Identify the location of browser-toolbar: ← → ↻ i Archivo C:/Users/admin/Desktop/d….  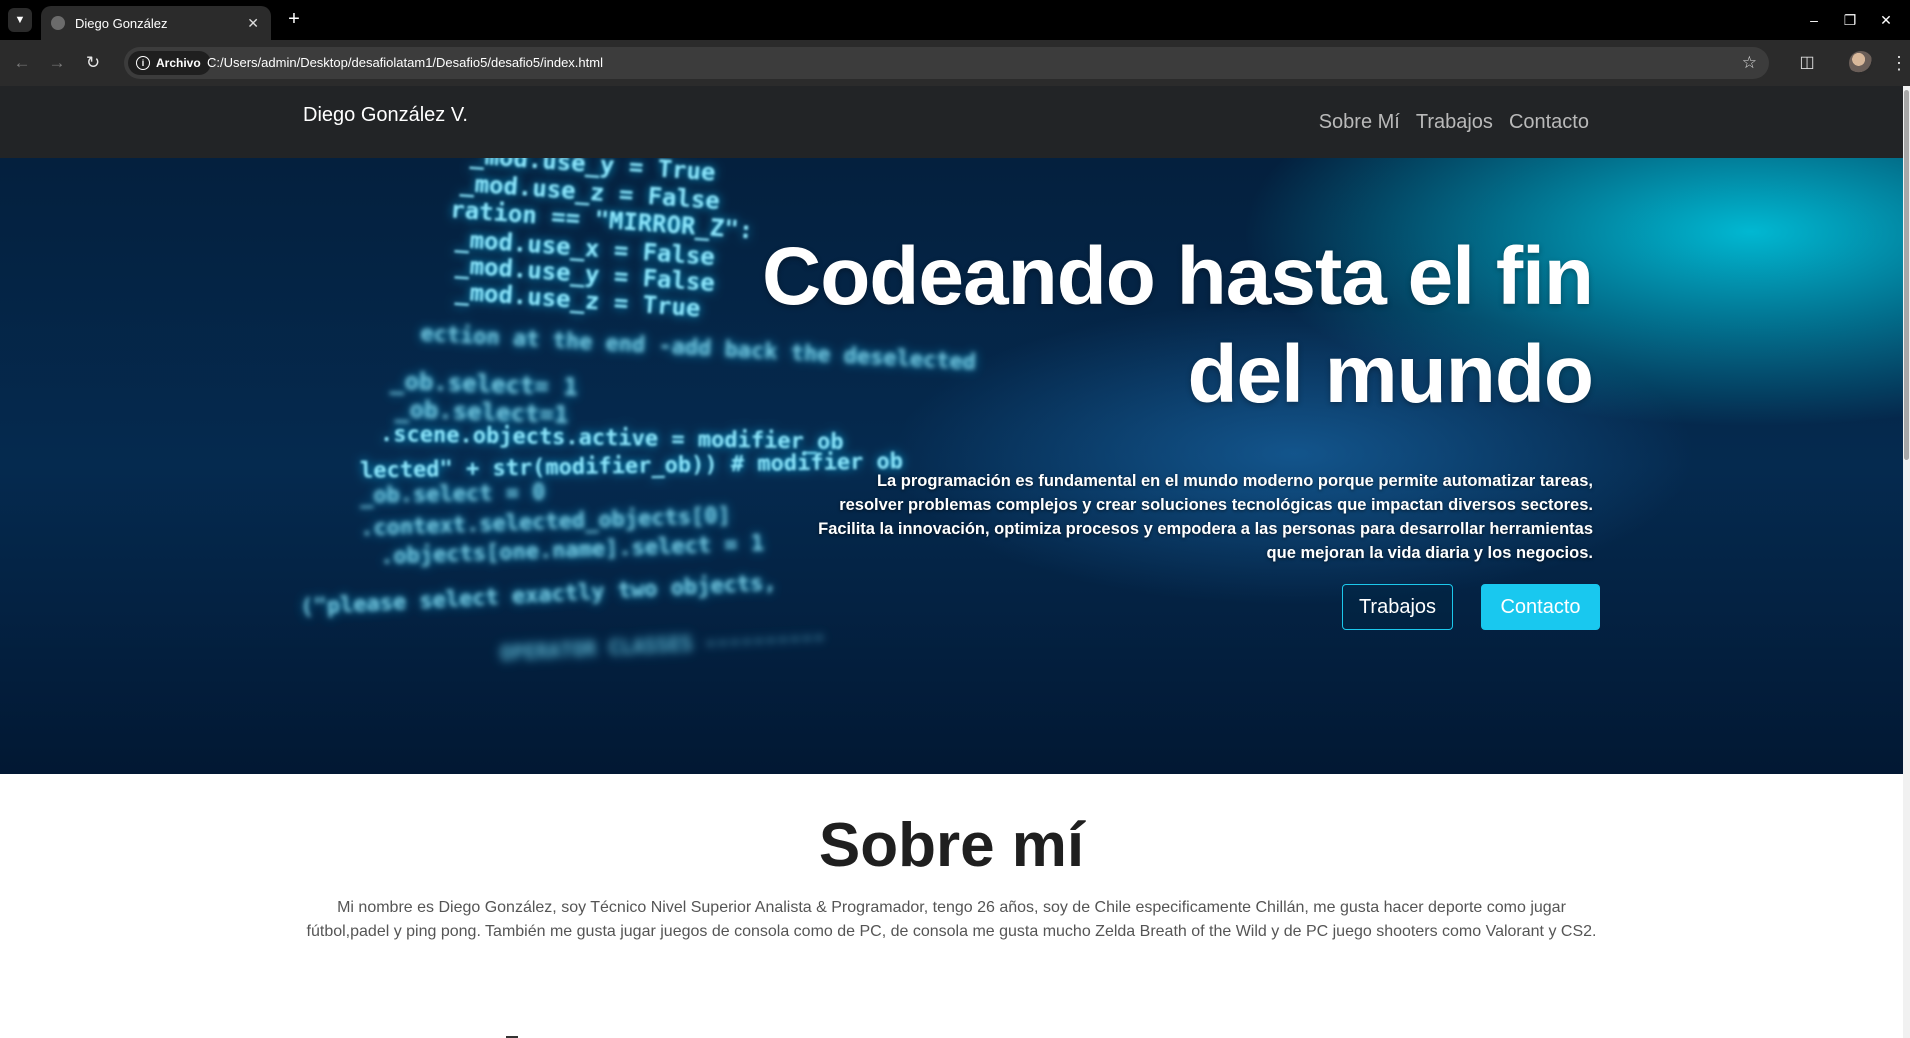
(955, 63).